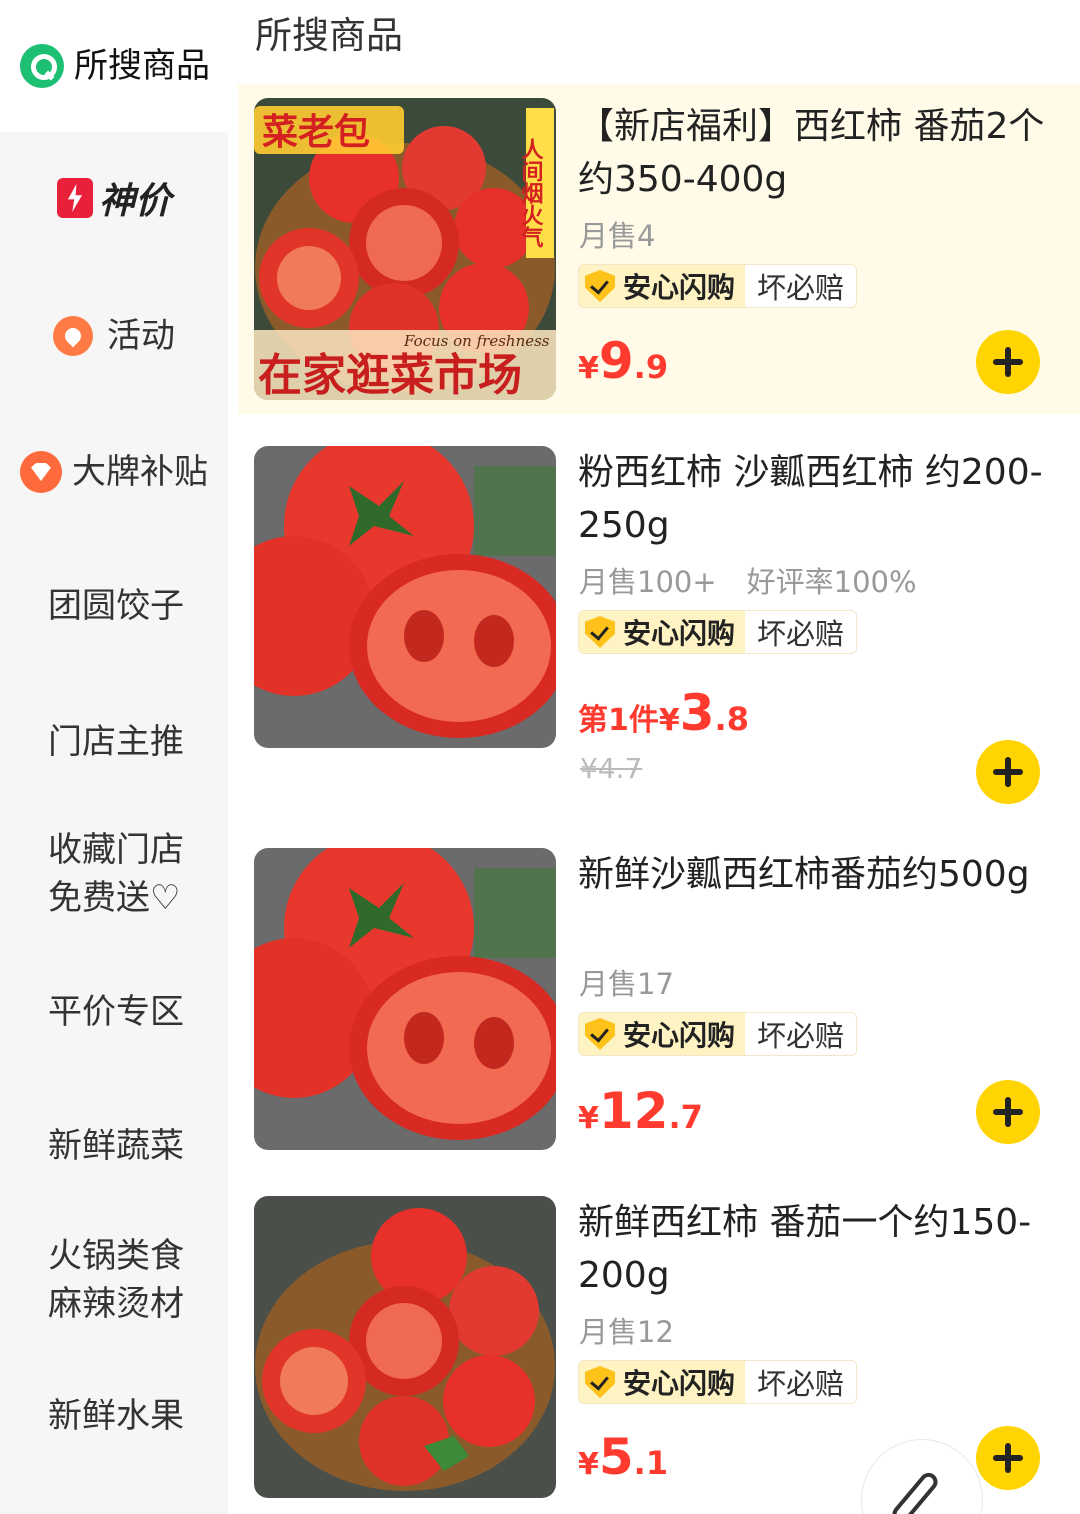 This screenshot has width=1080, height=1514. I want to click on product-sales: 月售4, so click(617, 236).